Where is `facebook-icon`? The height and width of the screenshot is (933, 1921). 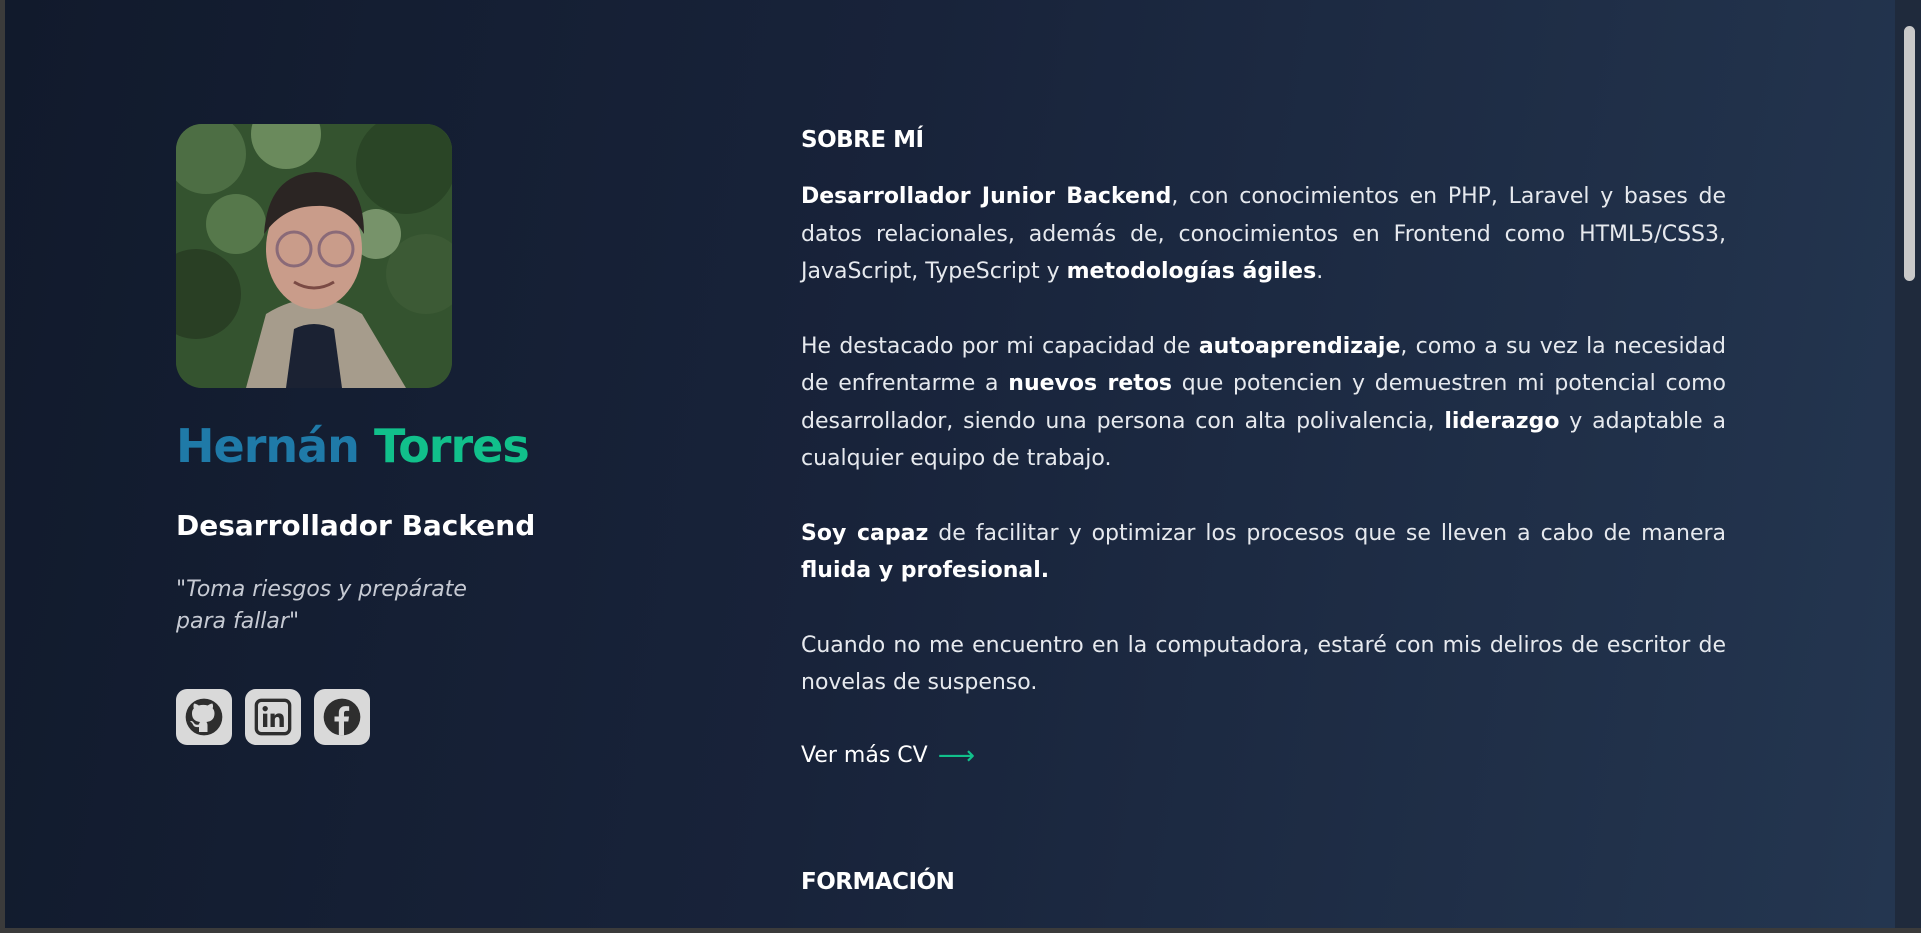 facebook-icon is located at coordinates (342, 717).